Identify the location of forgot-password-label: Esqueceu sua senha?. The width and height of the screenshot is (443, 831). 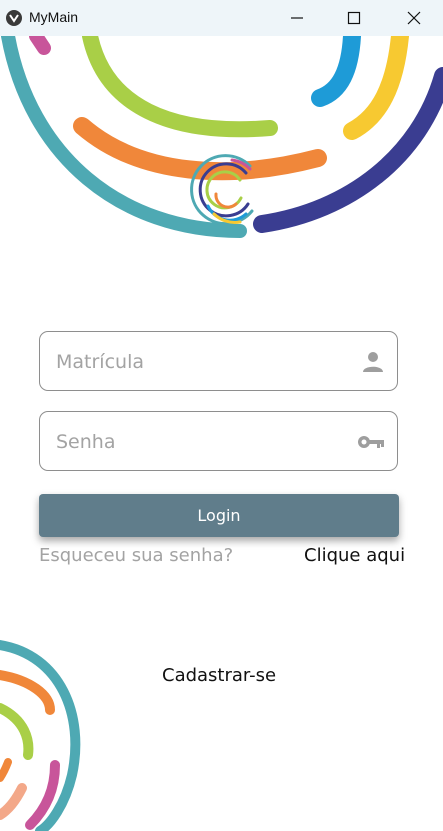
(136, 555).